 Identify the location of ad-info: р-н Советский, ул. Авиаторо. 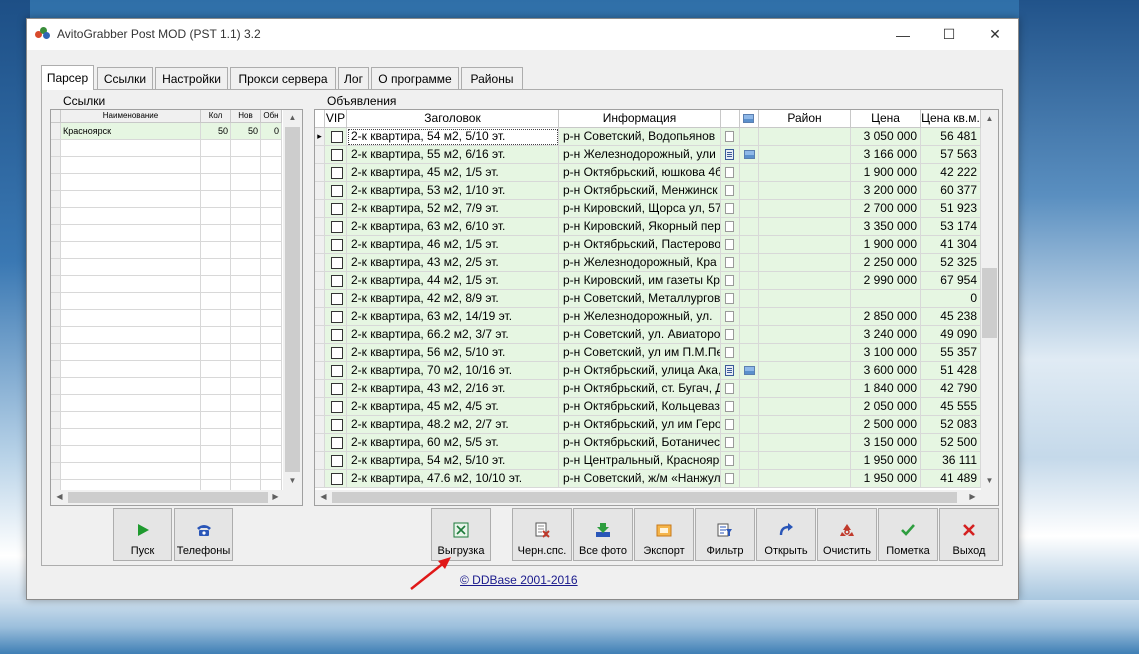
(640, 335).